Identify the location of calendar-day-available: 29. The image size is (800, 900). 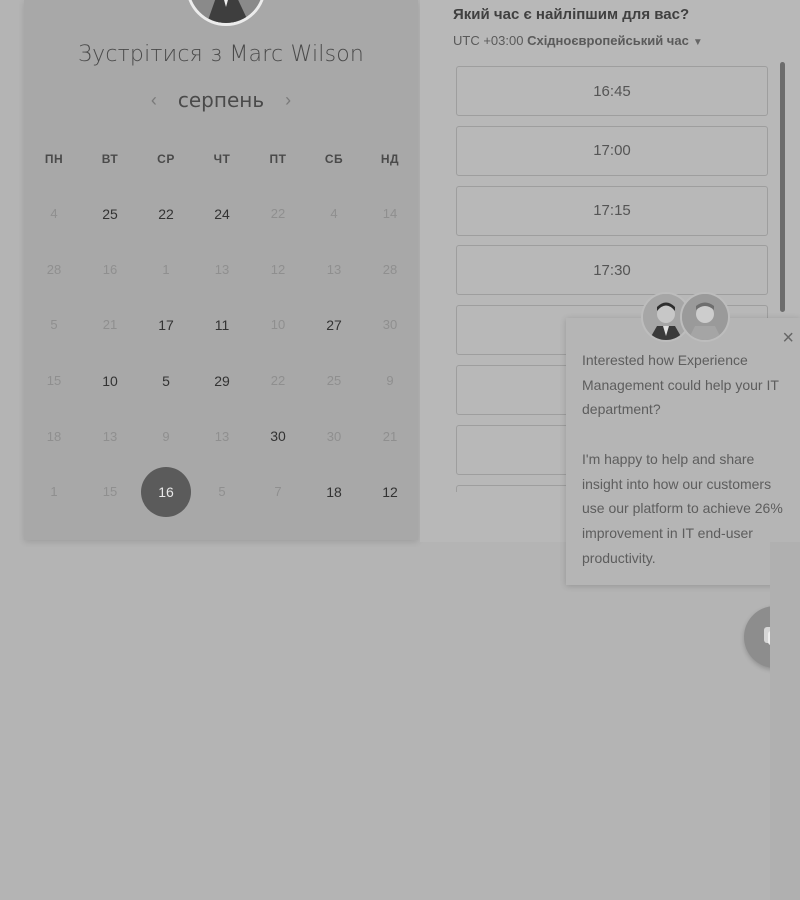
(222, 381).